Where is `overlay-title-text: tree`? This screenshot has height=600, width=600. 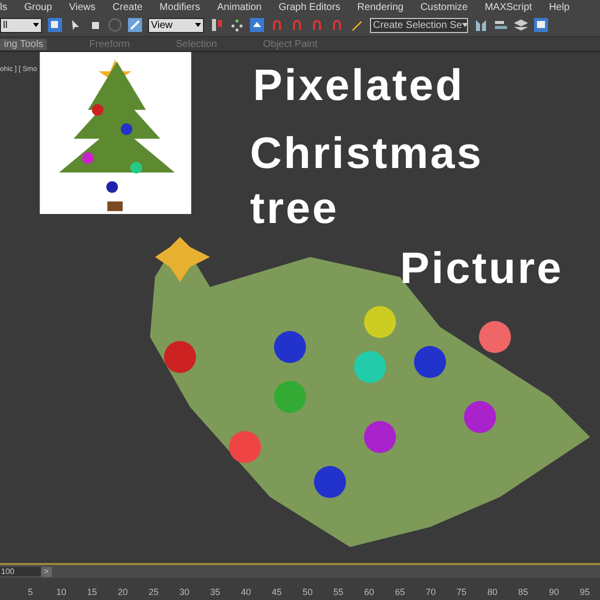
overlay-title-text: tree is located at coordinates (294, 209).